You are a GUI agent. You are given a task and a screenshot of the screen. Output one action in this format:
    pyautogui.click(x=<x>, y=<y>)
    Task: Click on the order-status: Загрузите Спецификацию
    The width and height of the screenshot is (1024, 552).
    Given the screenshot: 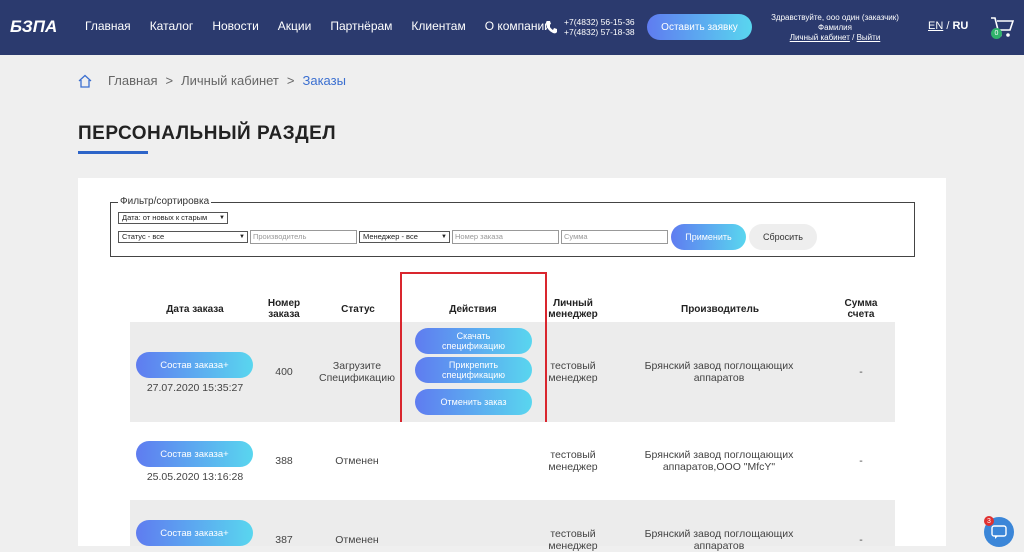 What is the action you would take?
    pyautogui.click(x=357, y=372)
    